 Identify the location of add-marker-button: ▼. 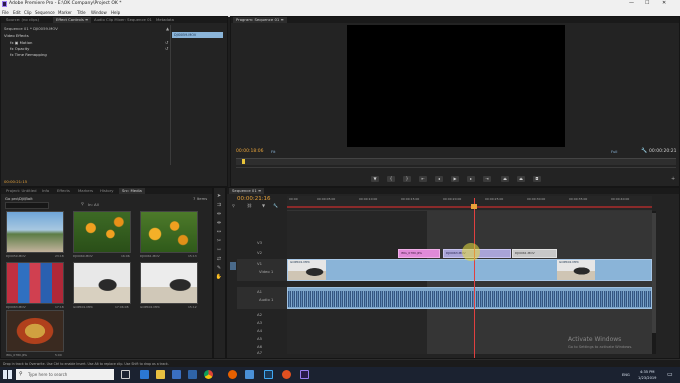
(375, 179).